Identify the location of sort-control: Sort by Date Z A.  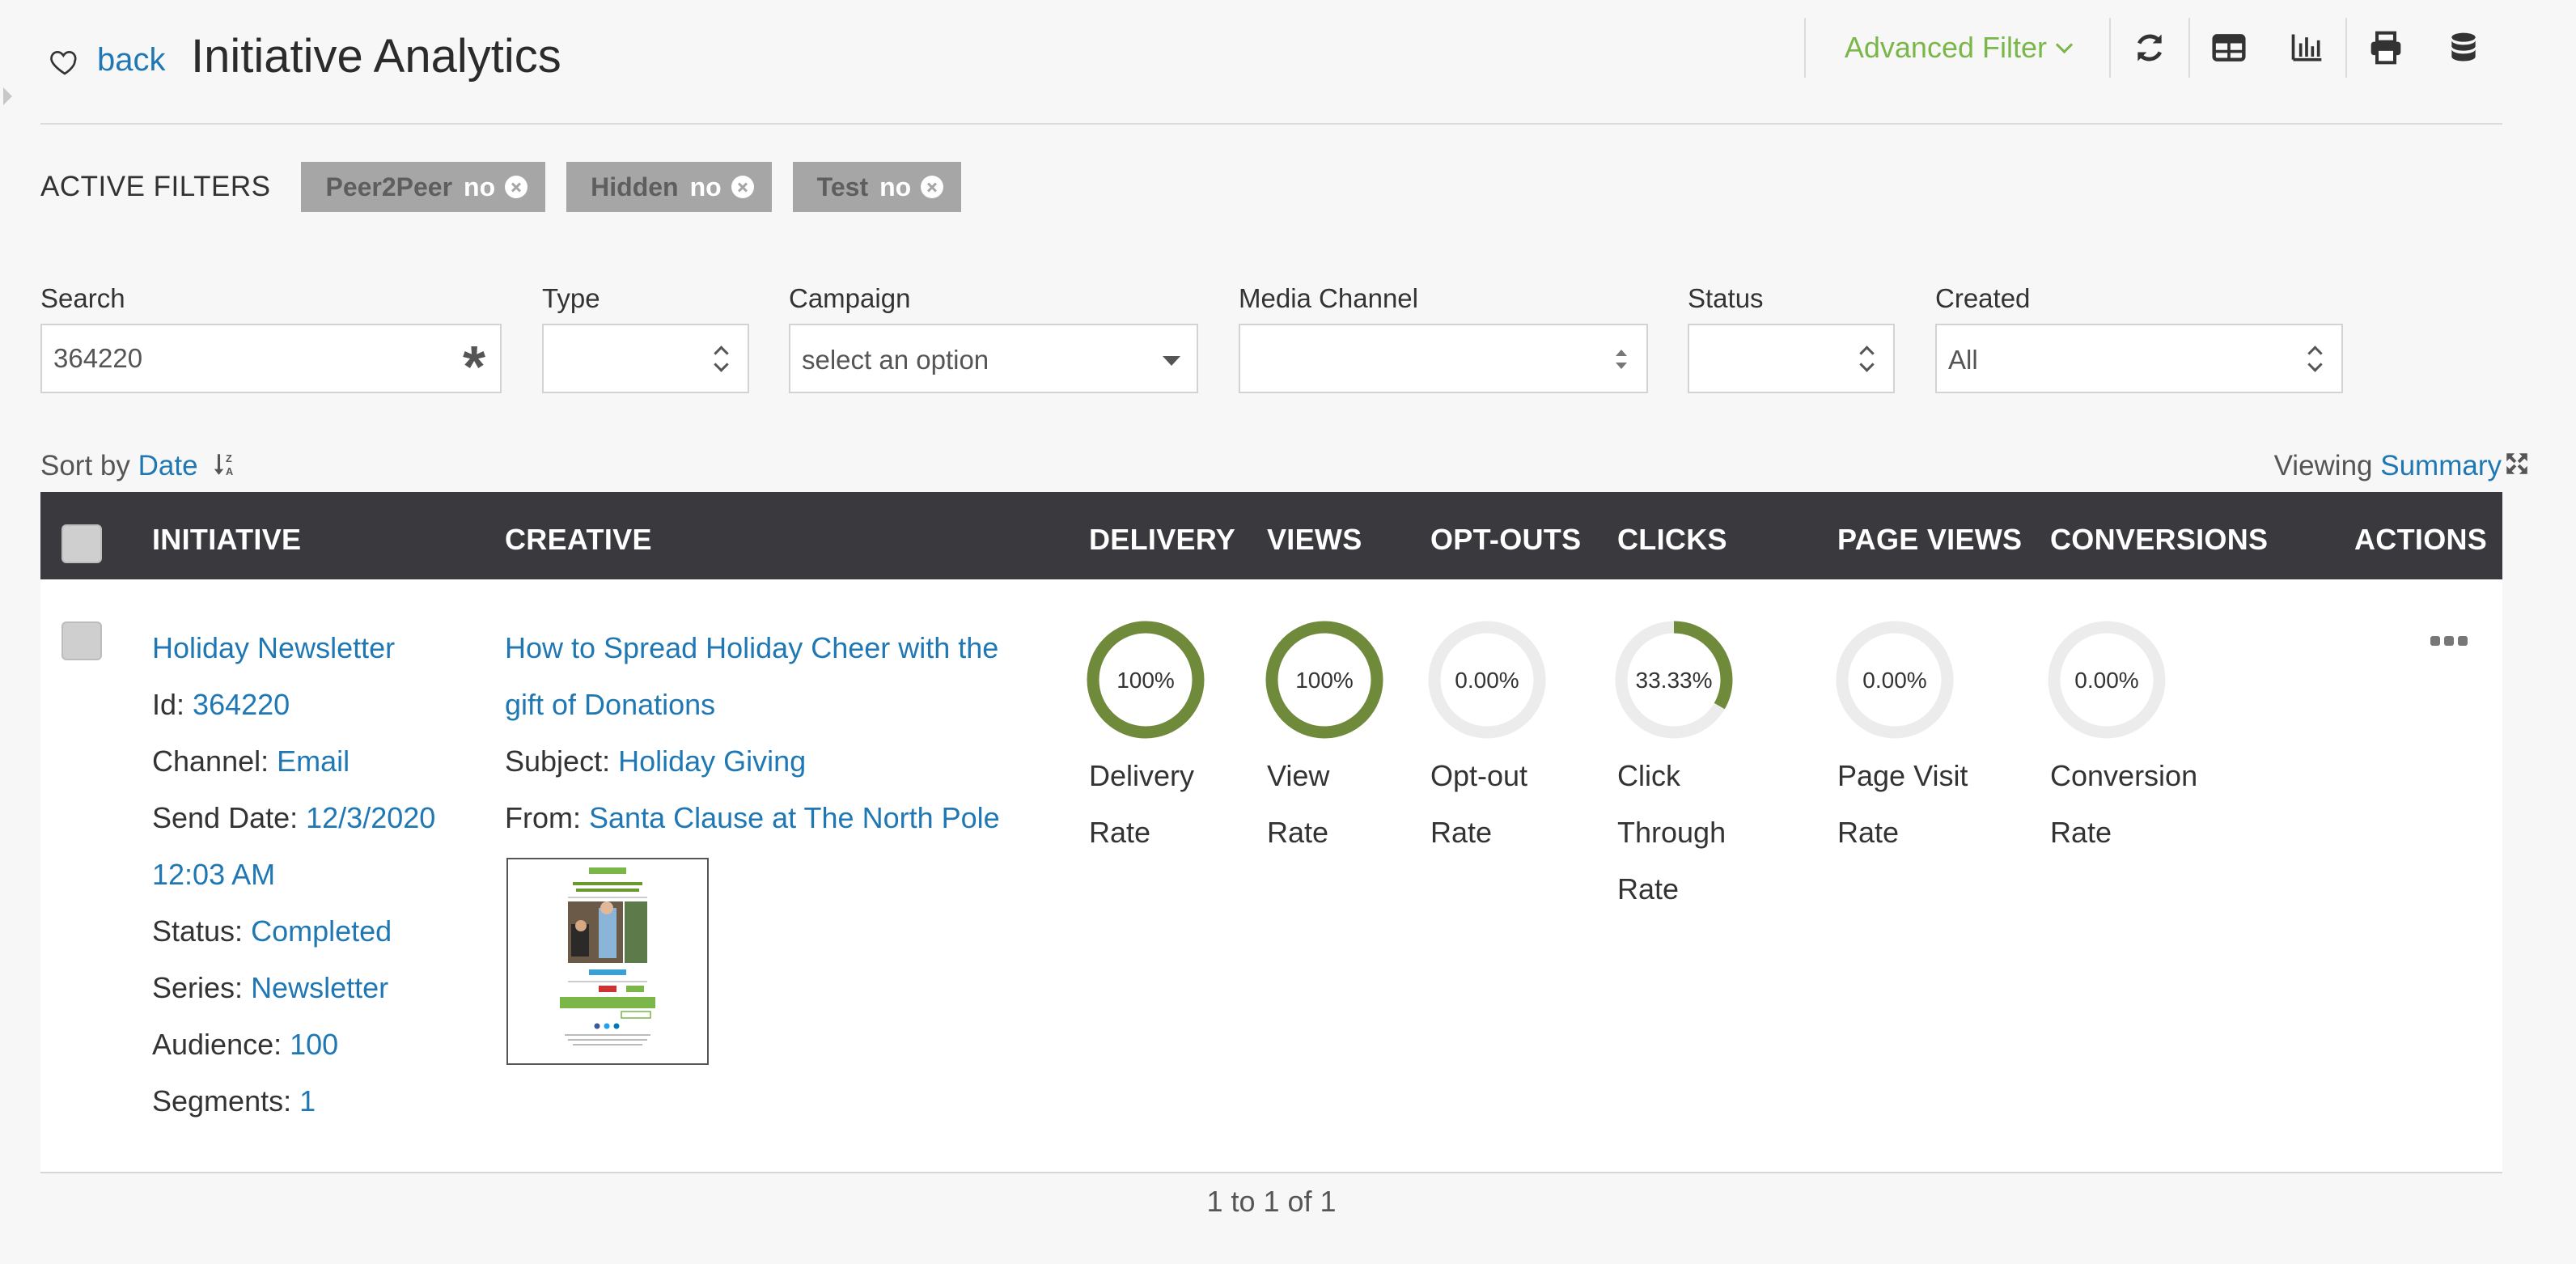
(139, 466).